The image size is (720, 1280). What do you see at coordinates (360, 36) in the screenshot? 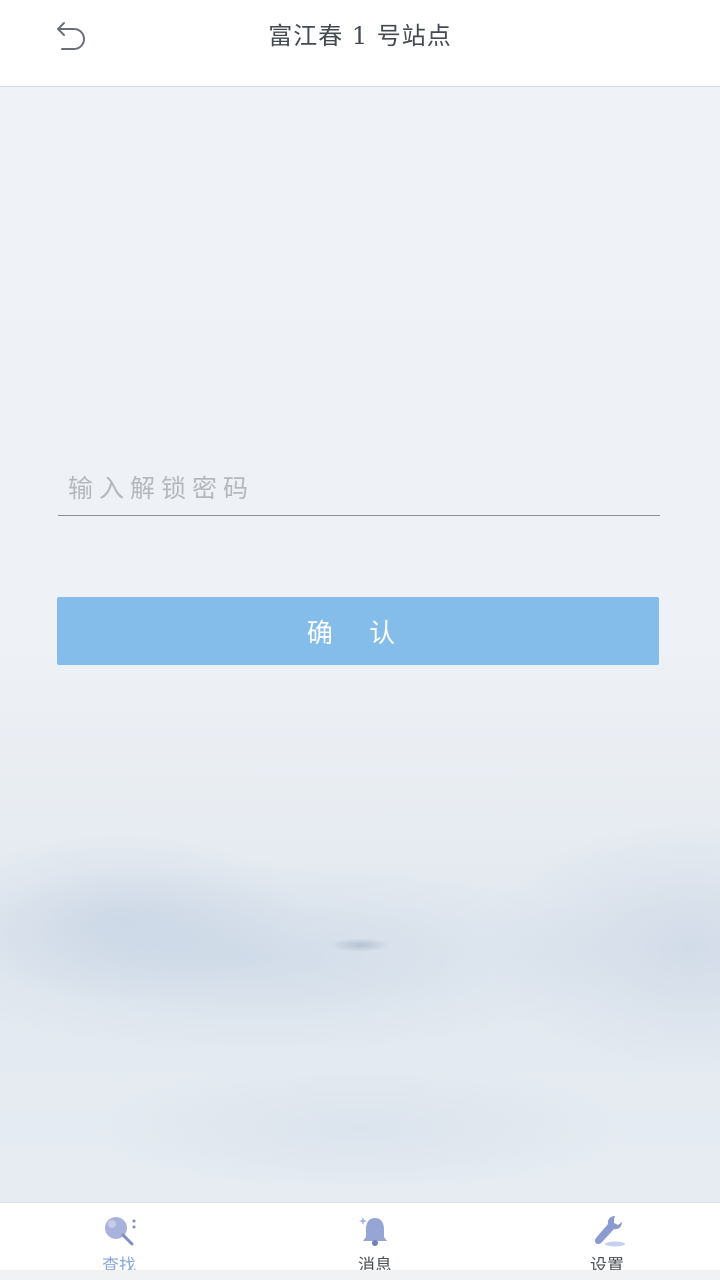
I see `page-title: 富江春 1 号站点` at bounding box center [360, 36].